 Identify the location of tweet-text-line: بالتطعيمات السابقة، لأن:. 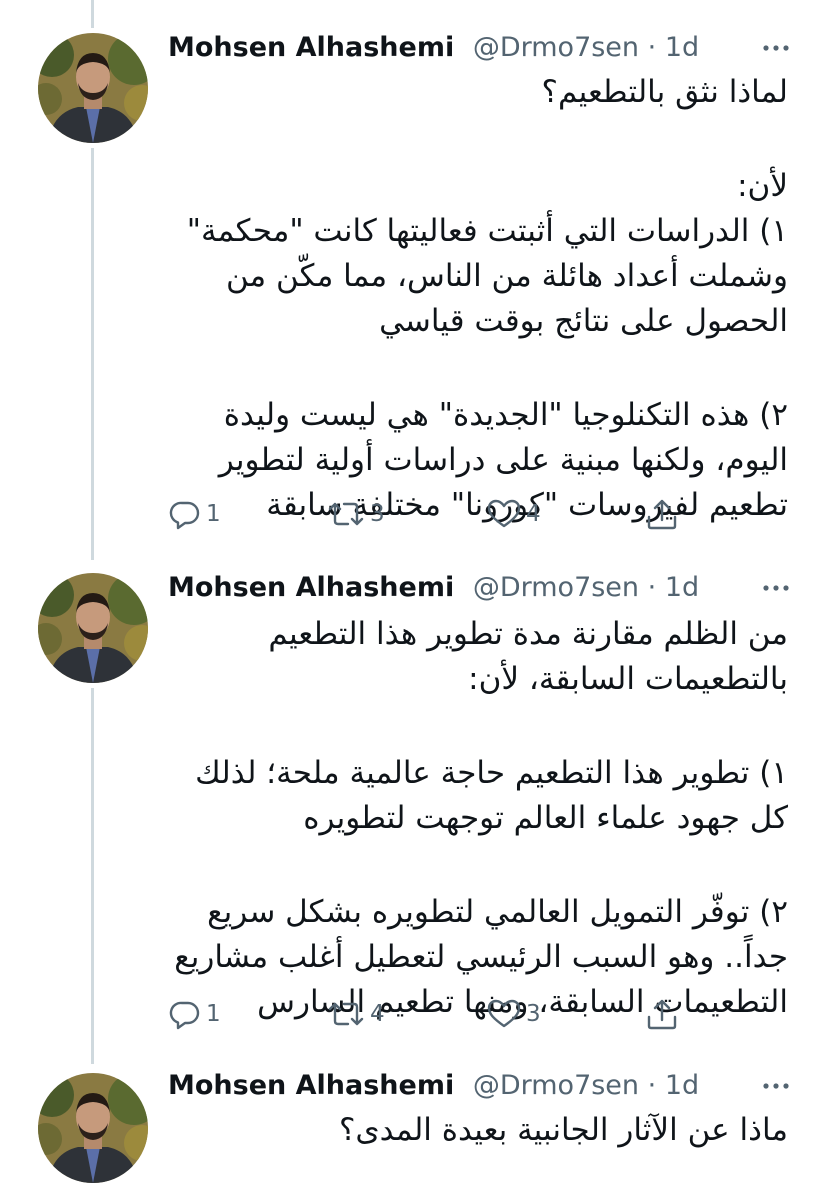
(628, 679).